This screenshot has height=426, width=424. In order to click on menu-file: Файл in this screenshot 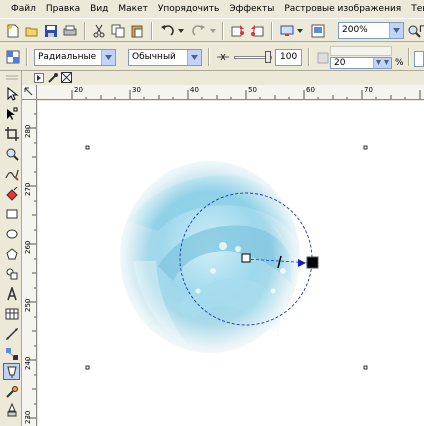, I will do `click(23, 9)`.